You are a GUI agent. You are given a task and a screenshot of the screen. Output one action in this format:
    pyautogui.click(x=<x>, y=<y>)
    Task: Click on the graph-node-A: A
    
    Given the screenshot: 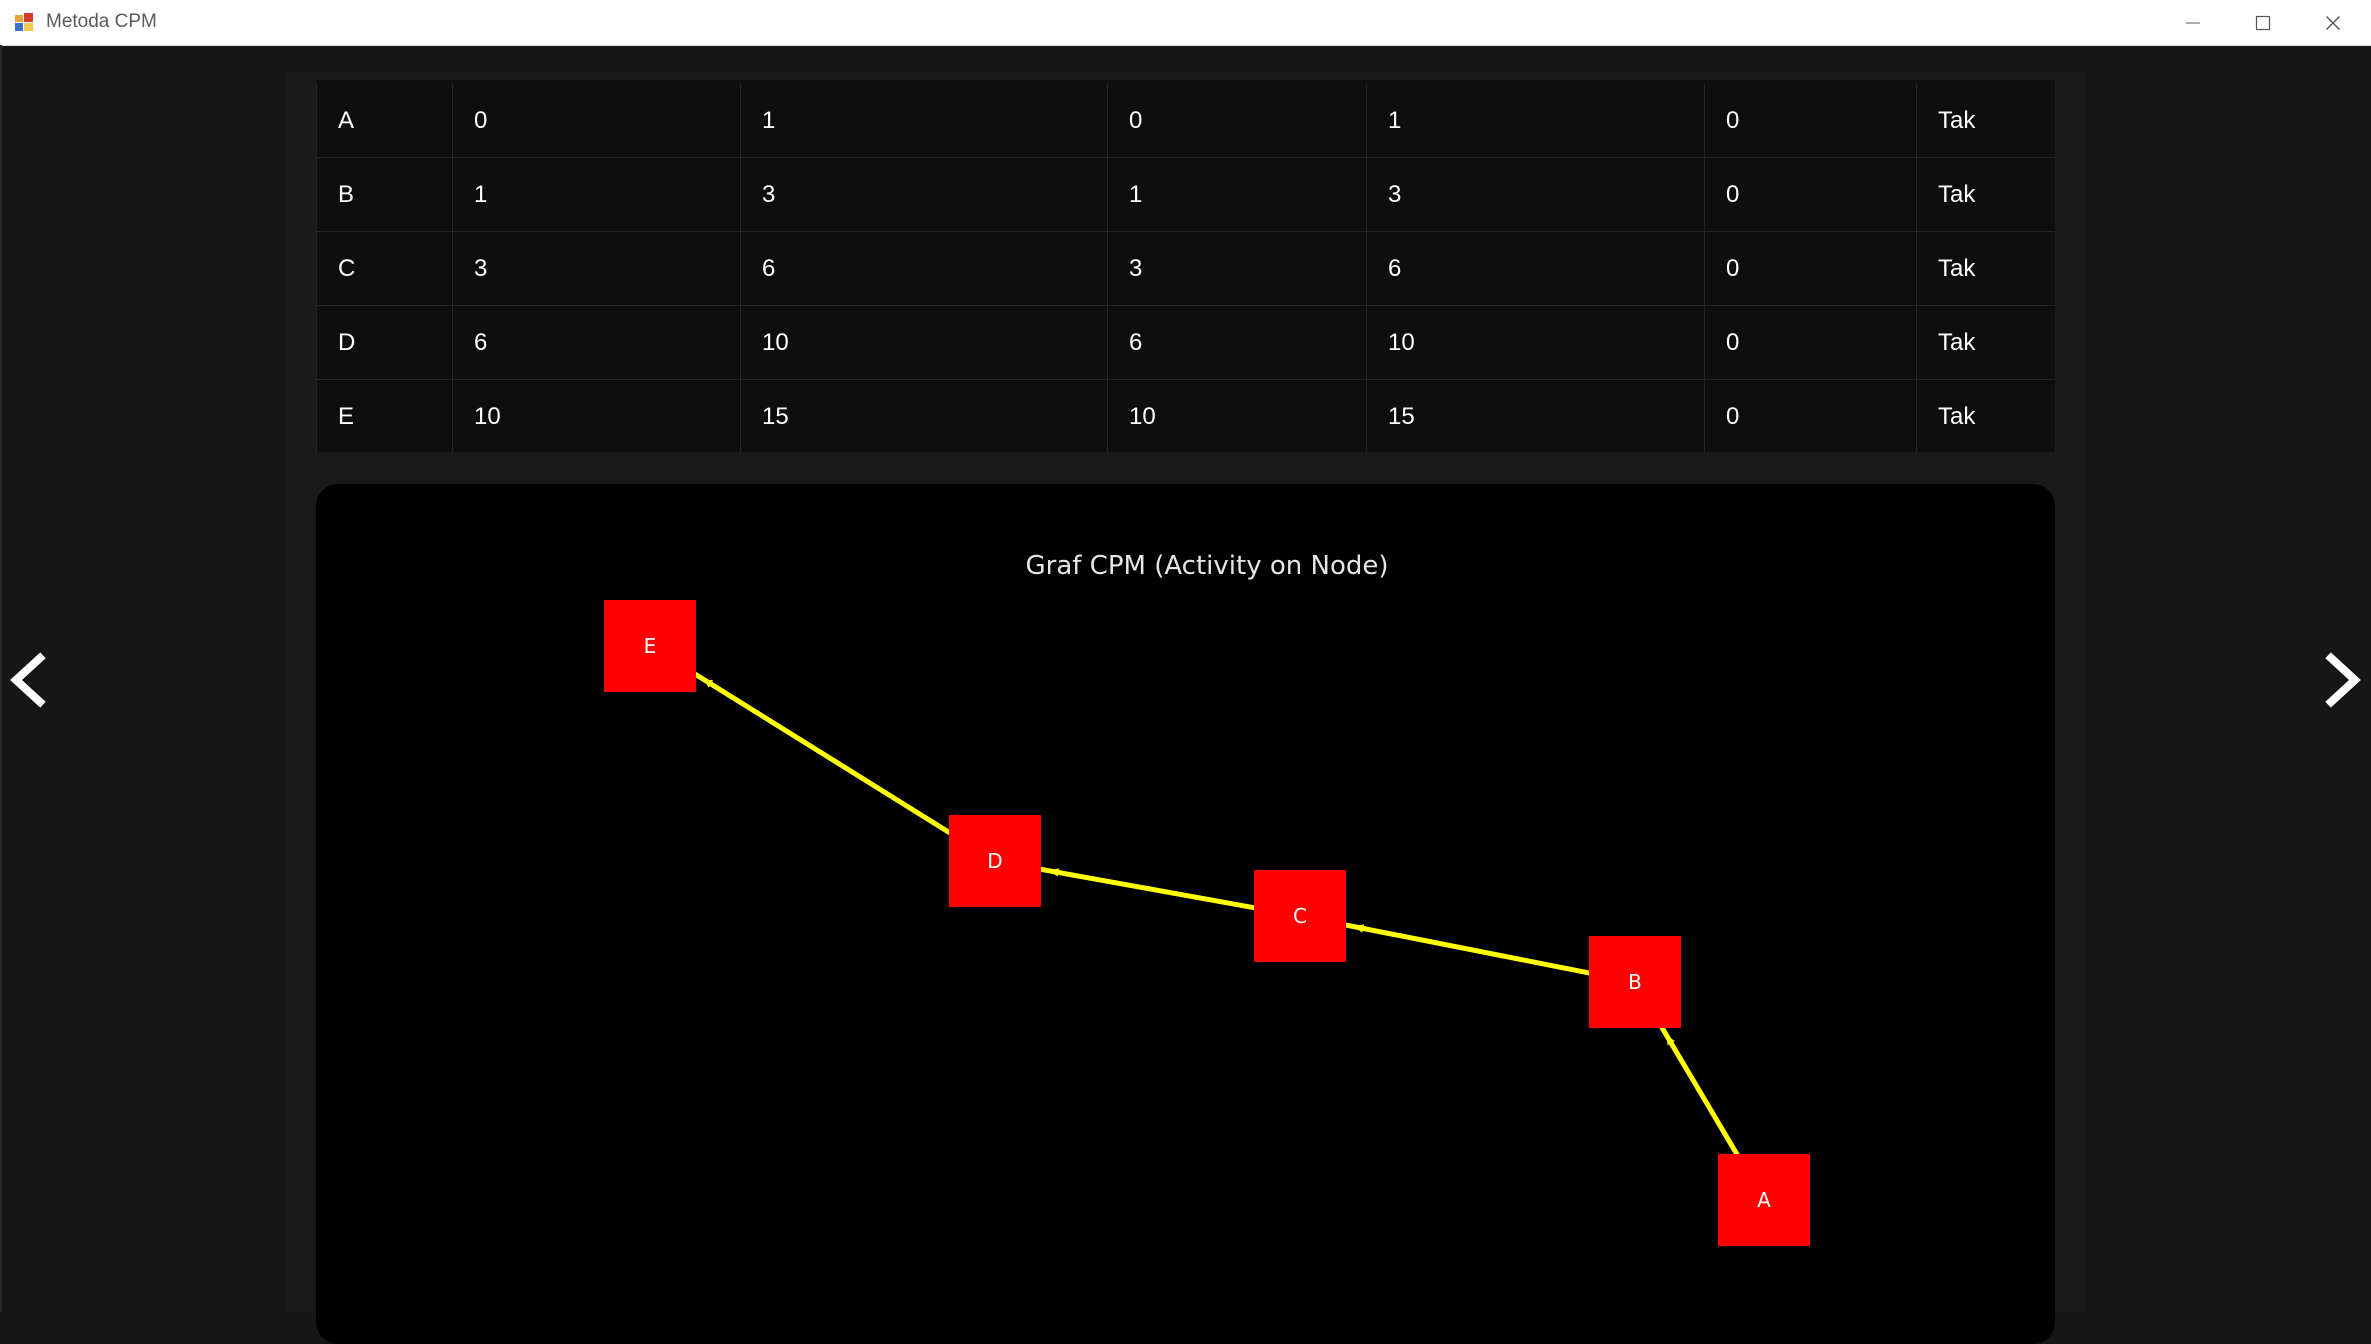 What is the action you would take?
    pyautogui.click(x=1764, y=1200)
    